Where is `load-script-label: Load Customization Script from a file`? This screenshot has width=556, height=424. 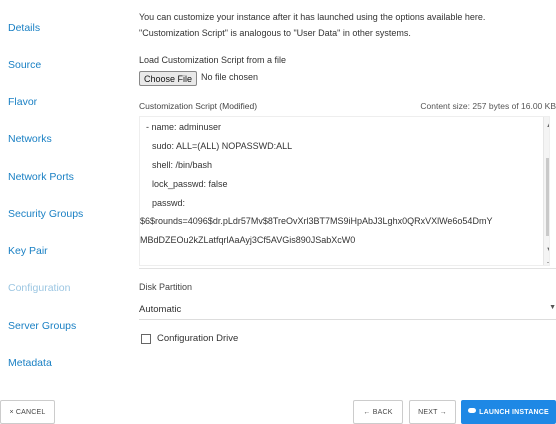
load-script-label: Load Customization Script from a file is located at coordinates (213, 60).